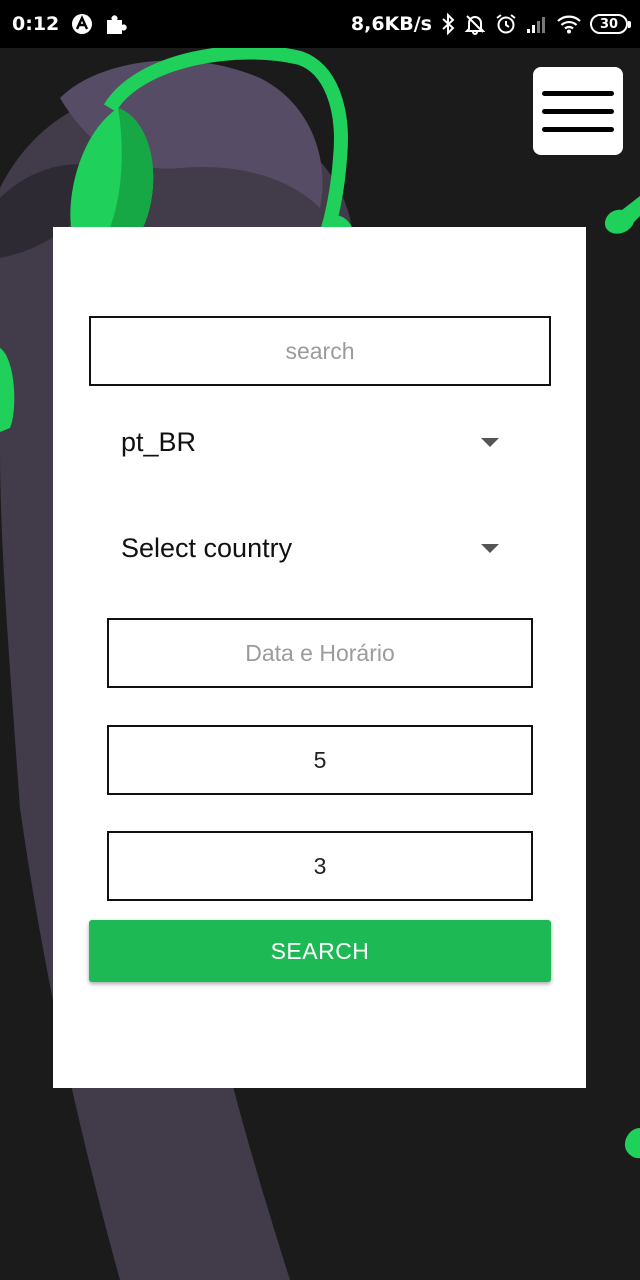 The height and width of the screenshot is (1280, 640). I want to click on search-field, so click(320, 351).